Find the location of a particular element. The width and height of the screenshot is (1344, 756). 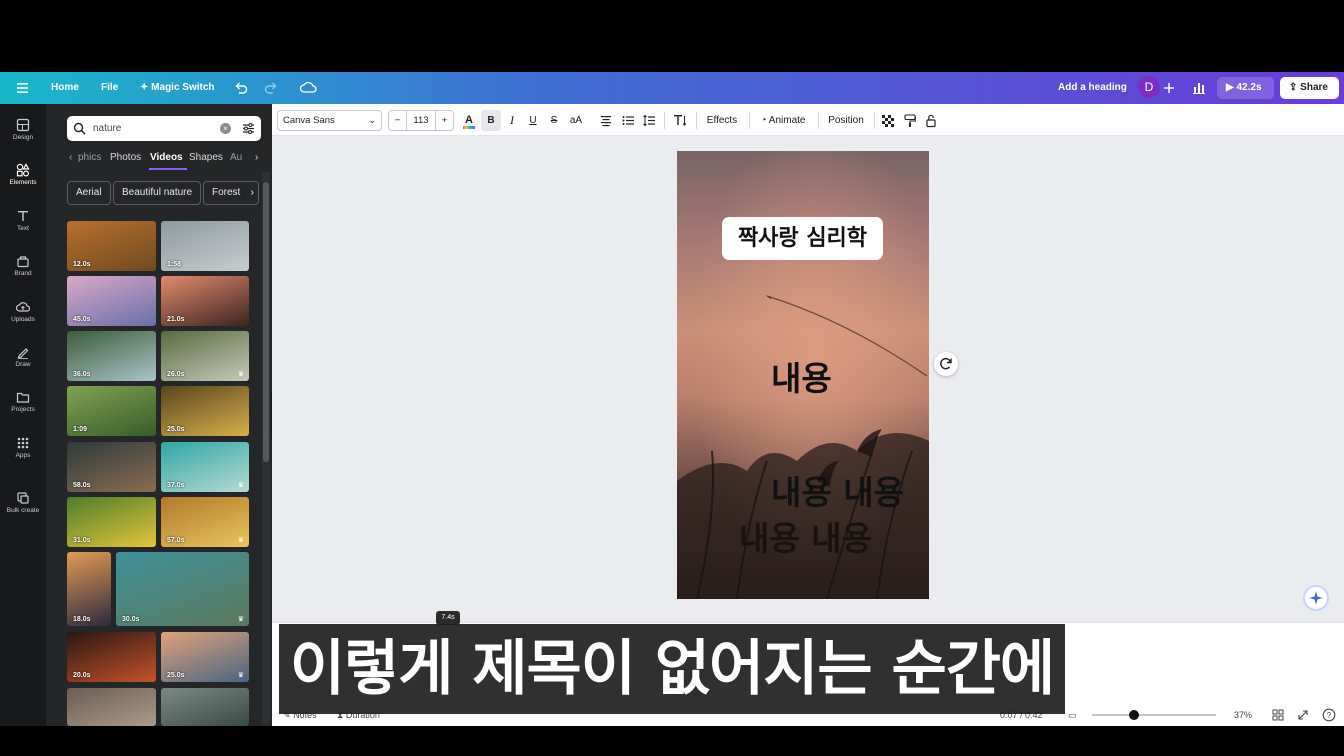

search-box: × is located at coordinates (164, 128).